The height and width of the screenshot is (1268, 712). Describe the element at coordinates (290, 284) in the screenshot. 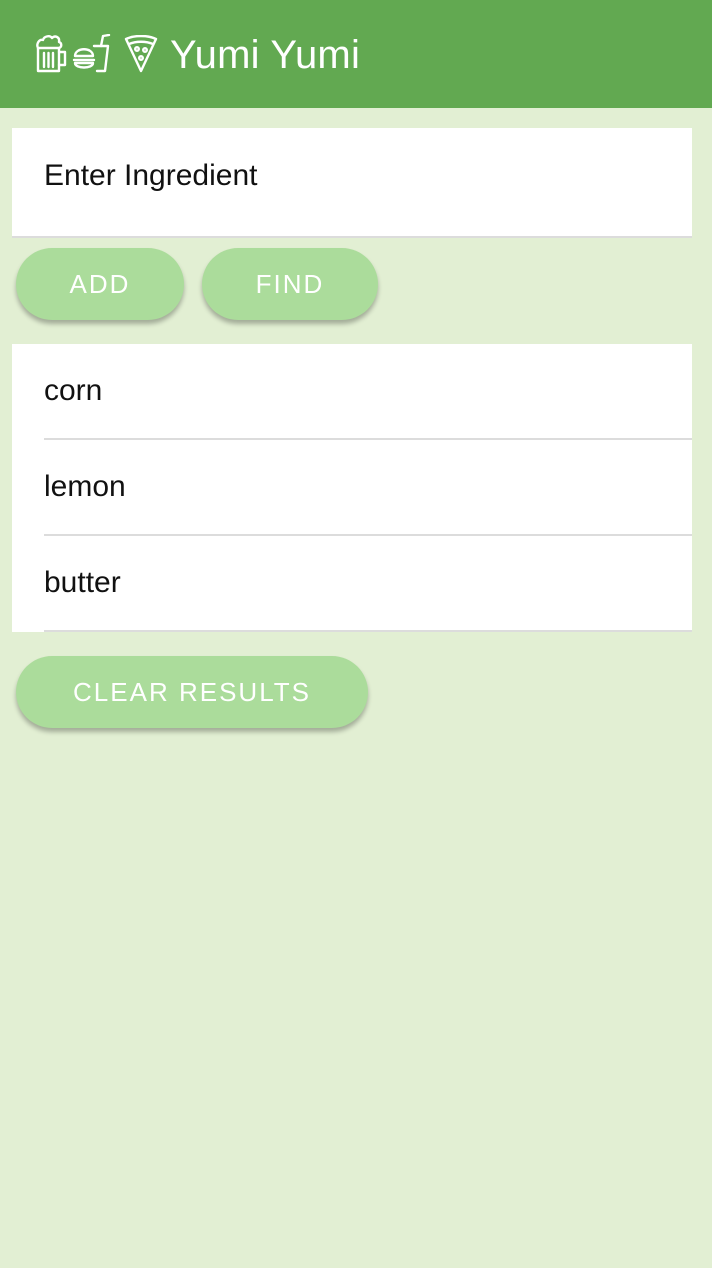

I see `find-button: FIND` at that location.